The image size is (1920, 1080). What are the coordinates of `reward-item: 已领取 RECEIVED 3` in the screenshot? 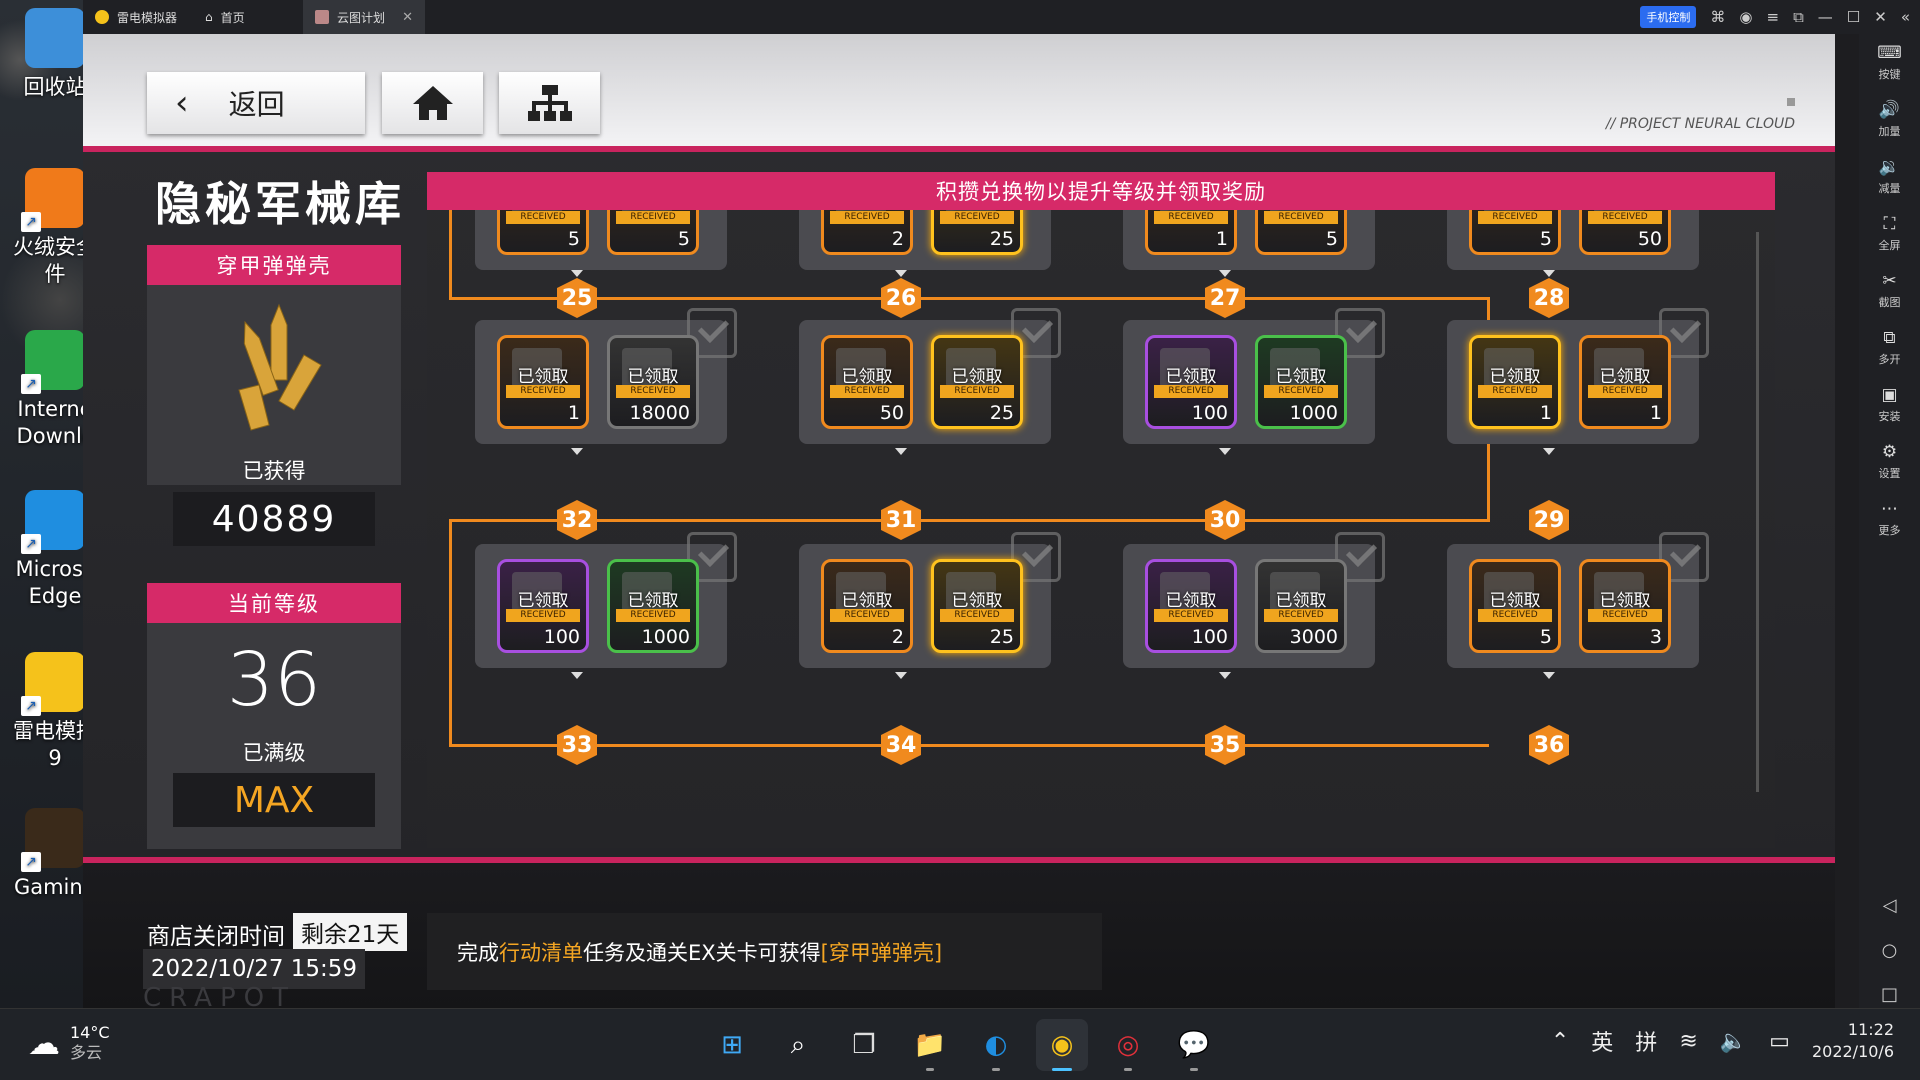 It's located at (1625, 606).